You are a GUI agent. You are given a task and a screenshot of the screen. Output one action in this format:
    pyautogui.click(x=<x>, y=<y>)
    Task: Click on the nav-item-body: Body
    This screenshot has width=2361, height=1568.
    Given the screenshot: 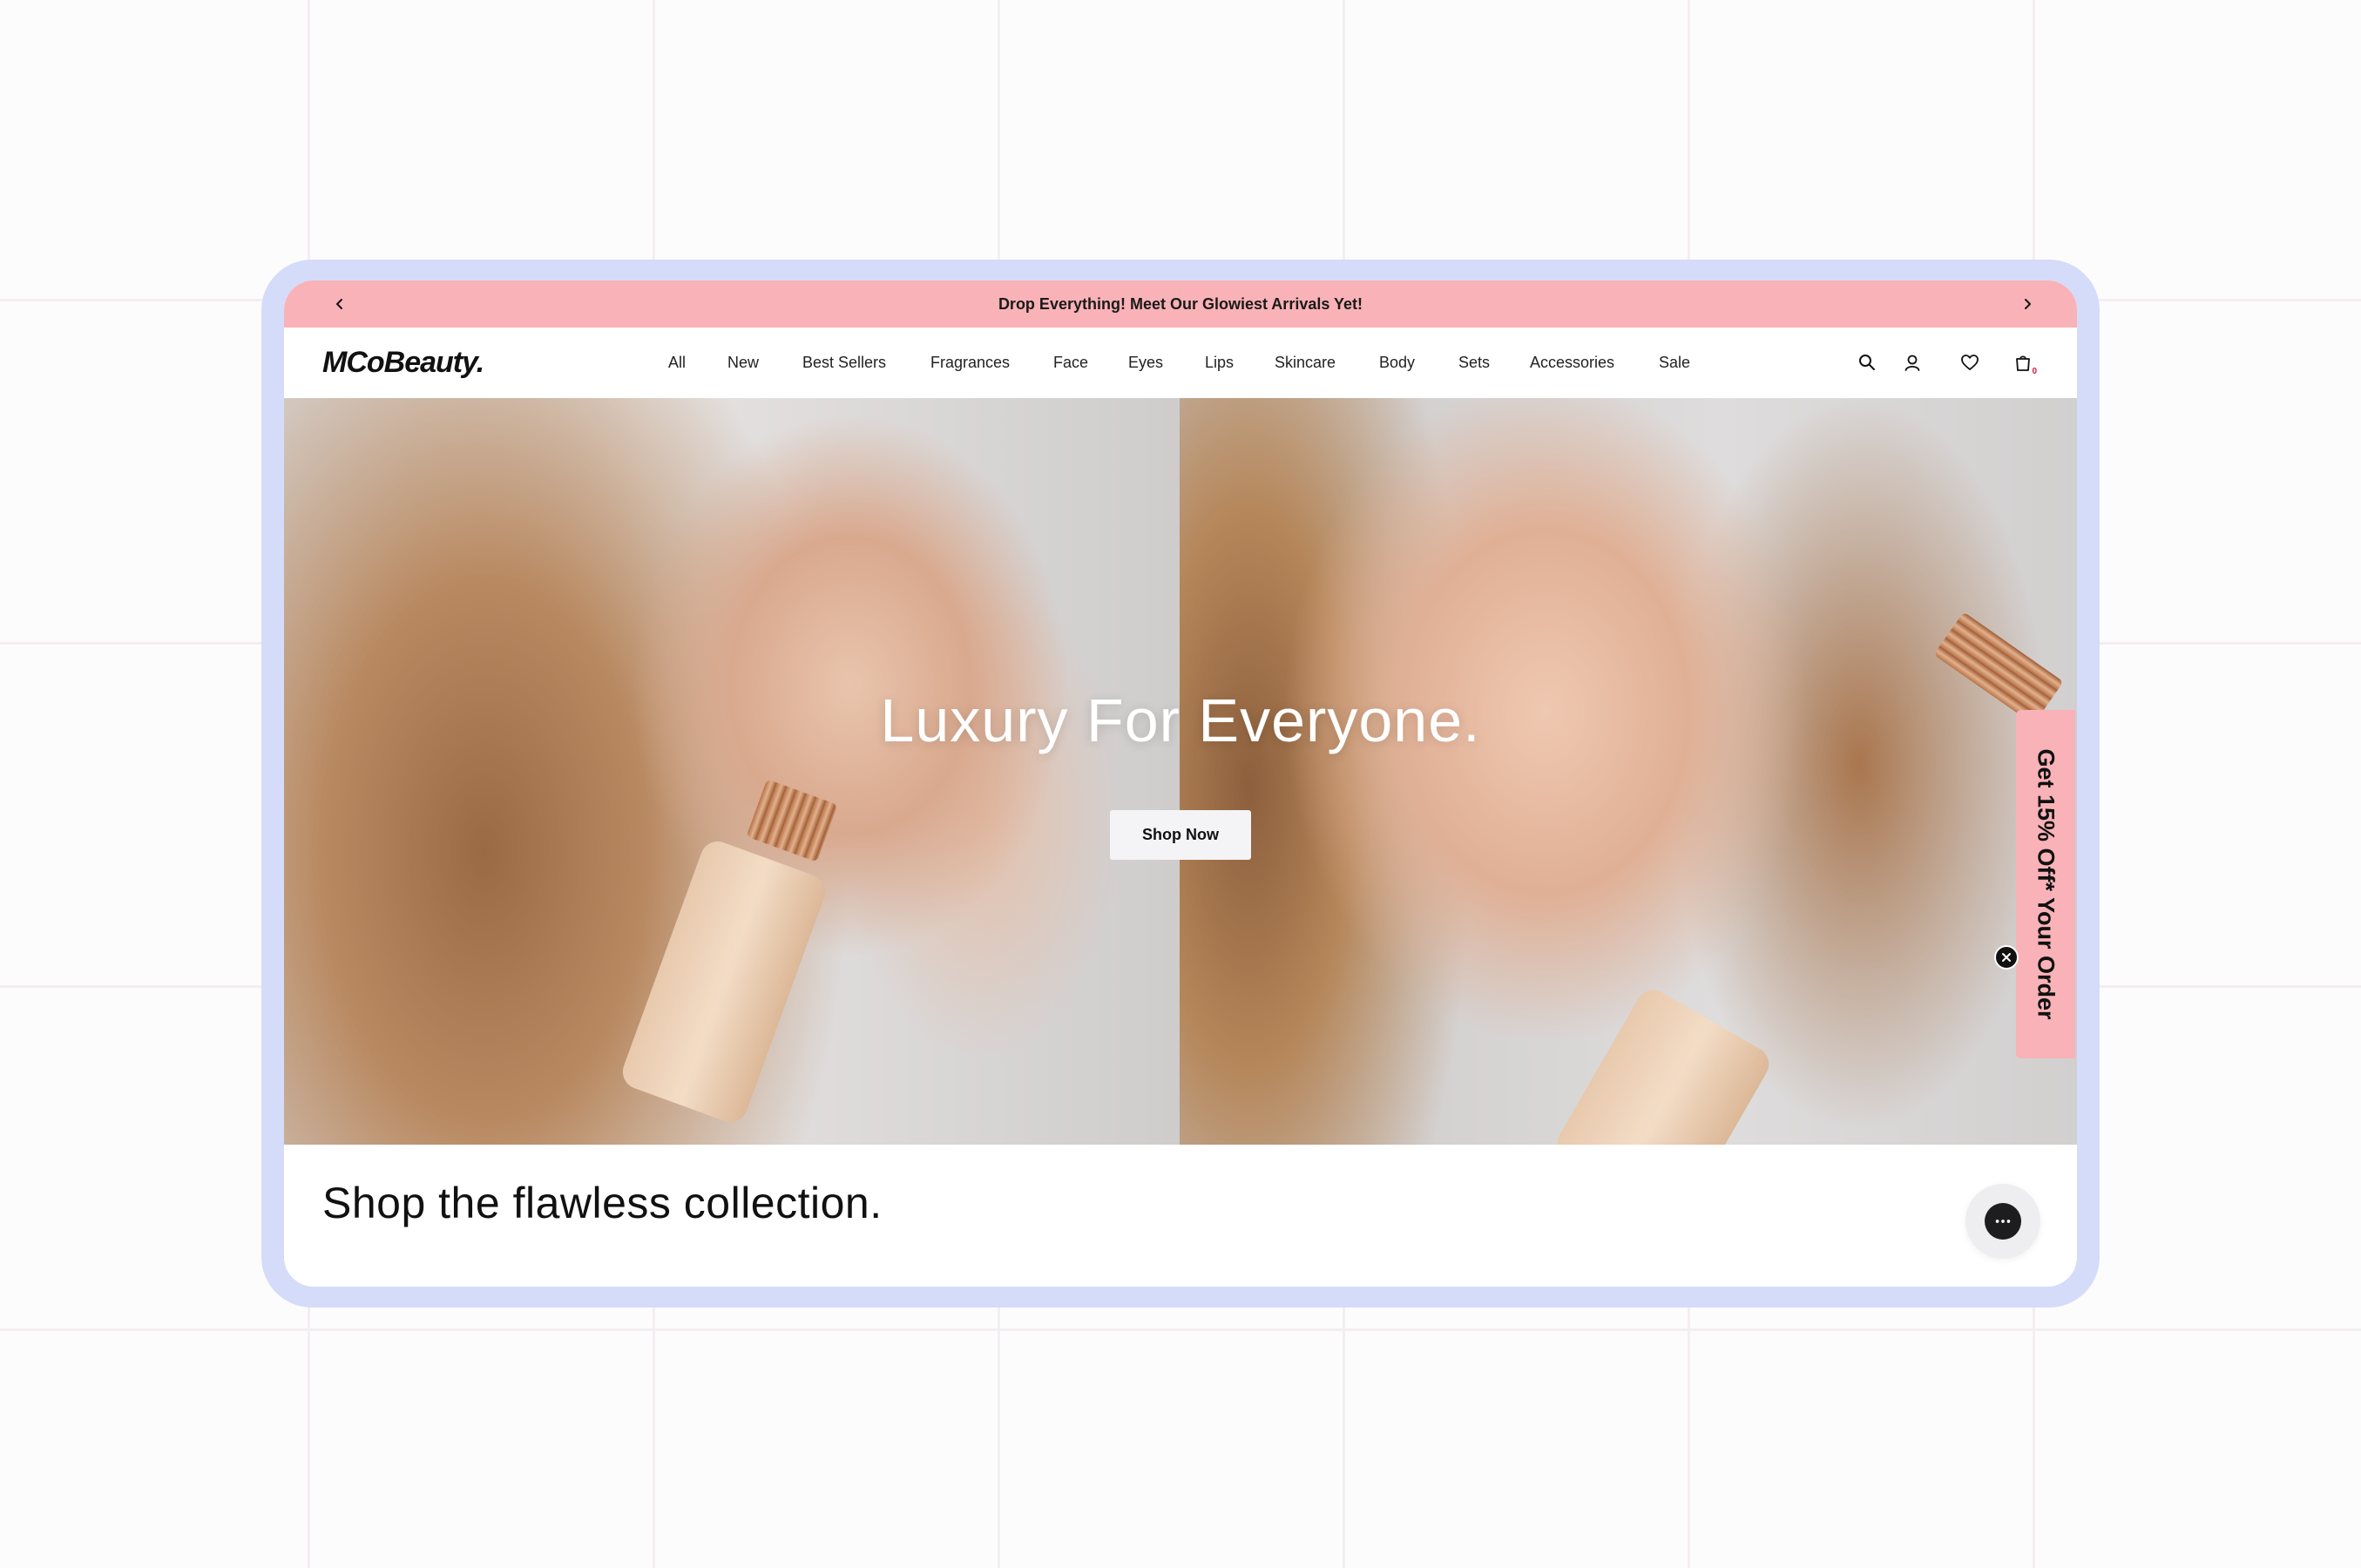 What is the action you would take?
    pyautogui.click(x=1397, y=363)
    